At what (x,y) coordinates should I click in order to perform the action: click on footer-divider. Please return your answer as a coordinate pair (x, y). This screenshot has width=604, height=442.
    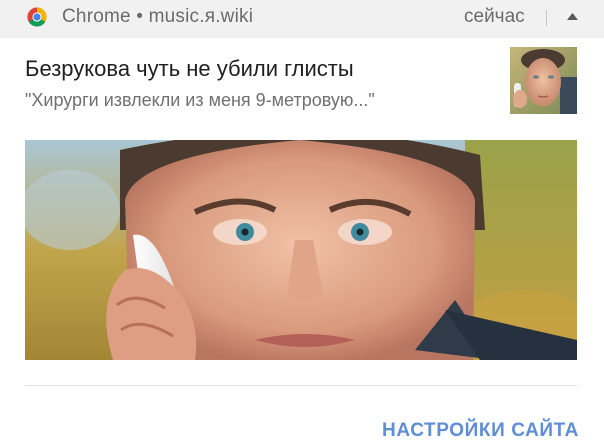
    Looking at the image, I should click on (301, 385).